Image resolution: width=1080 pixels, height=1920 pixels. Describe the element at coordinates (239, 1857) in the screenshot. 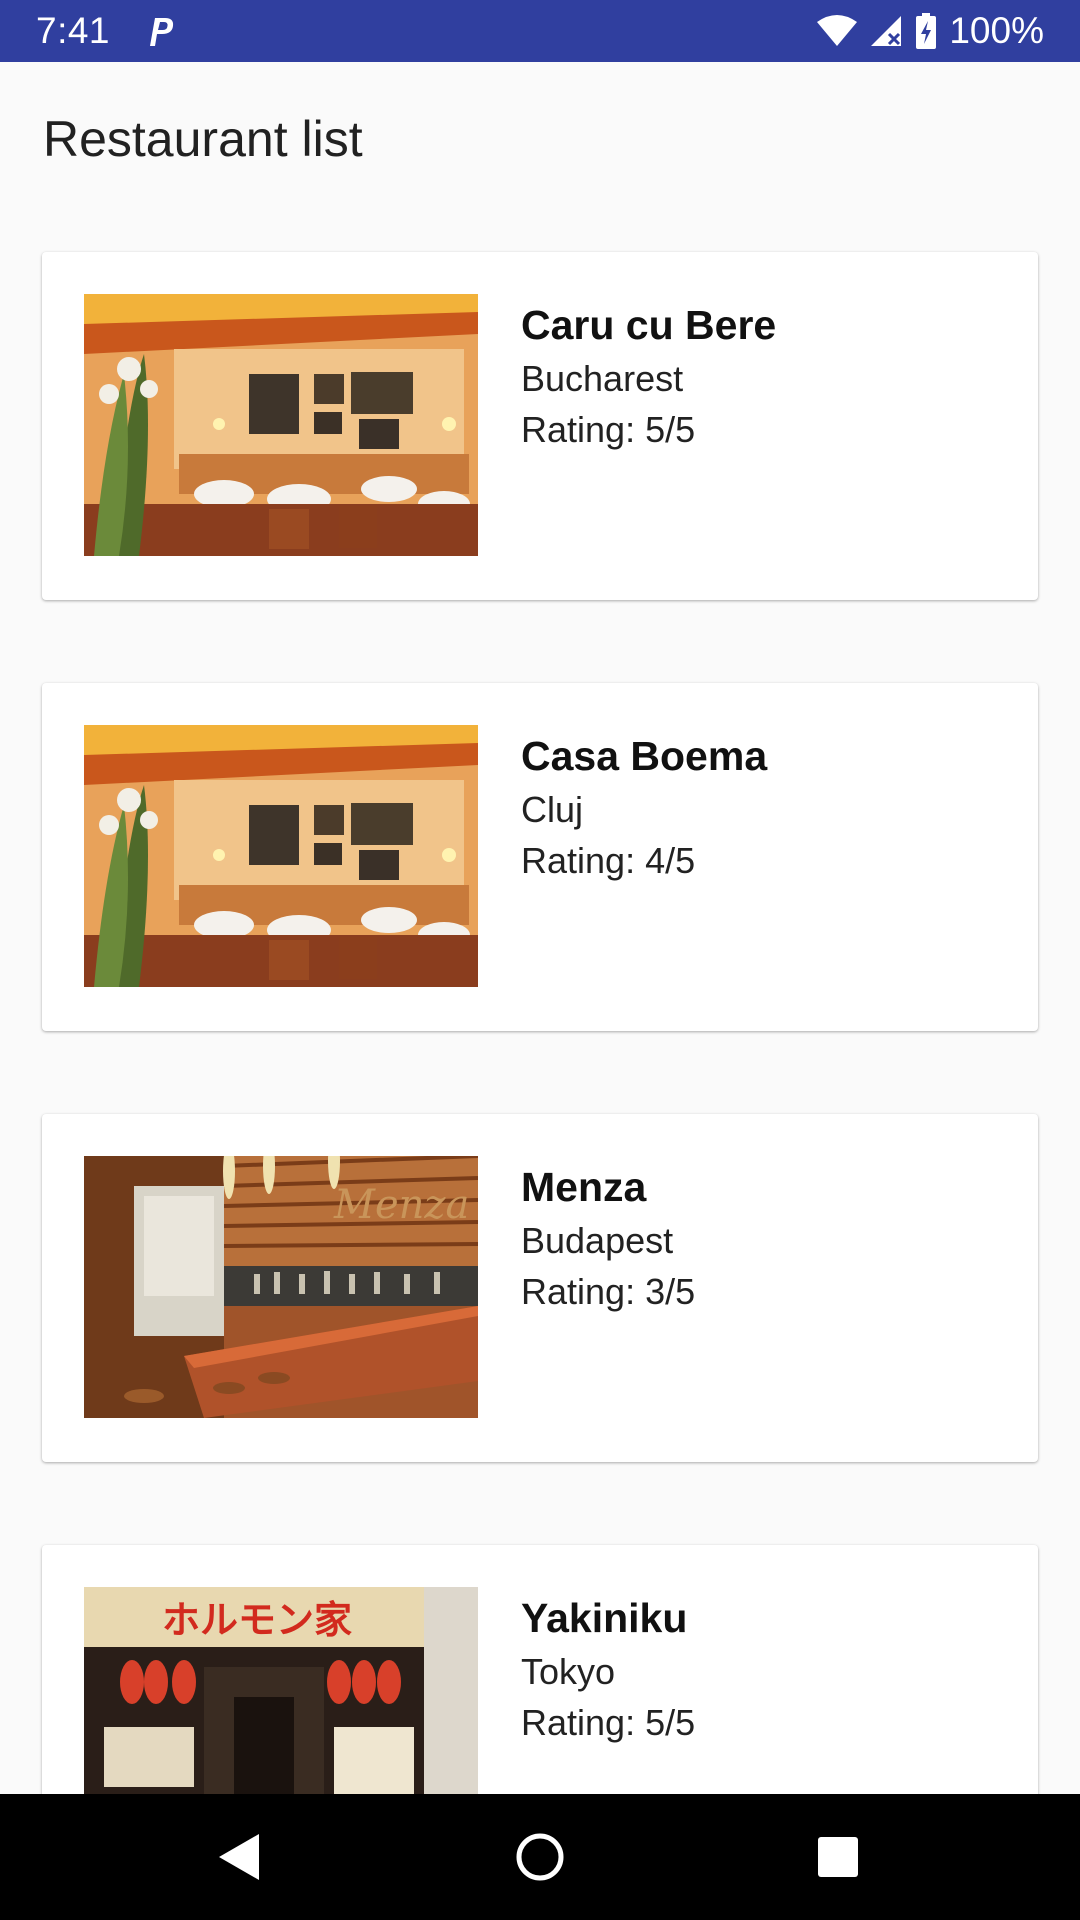

I see `back-triangle-icon` at that location.